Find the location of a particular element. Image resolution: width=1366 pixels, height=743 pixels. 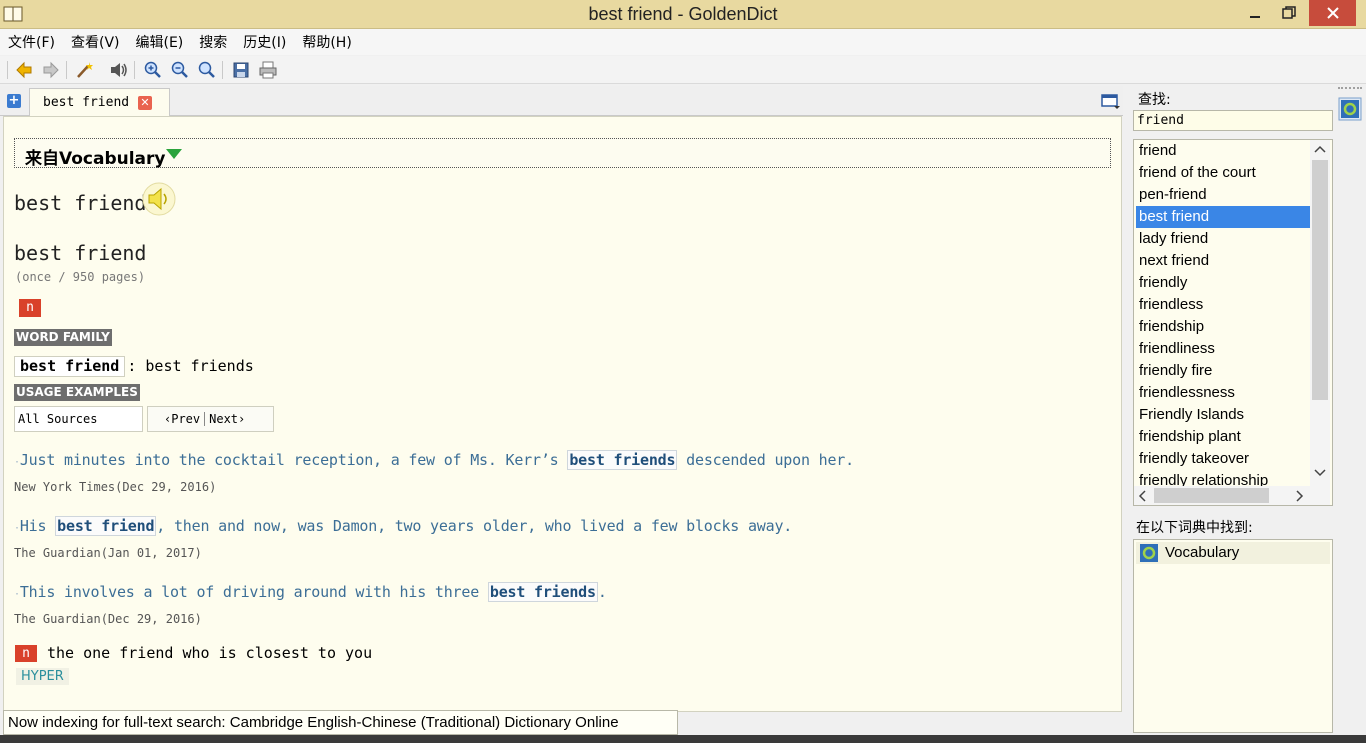

collapse-arrow-icon is located at coordinates (174, 154).